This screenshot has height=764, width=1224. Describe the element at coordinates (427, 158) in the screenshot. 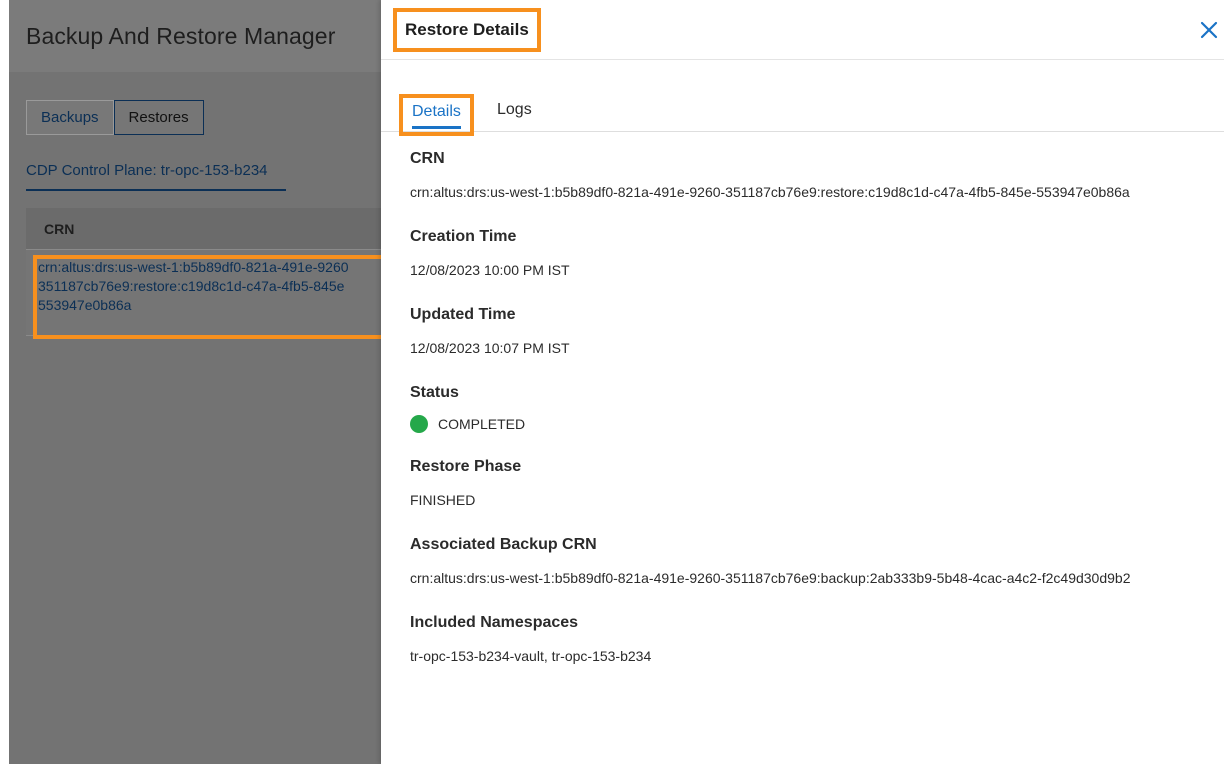

I see `crn-label: CRN` at that location.